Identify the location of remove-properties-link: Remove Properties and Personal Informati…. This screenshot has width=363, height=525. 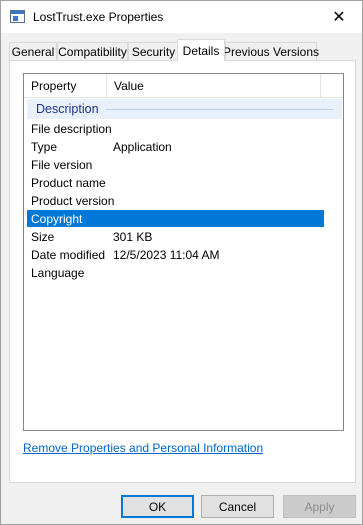
(143, 448).